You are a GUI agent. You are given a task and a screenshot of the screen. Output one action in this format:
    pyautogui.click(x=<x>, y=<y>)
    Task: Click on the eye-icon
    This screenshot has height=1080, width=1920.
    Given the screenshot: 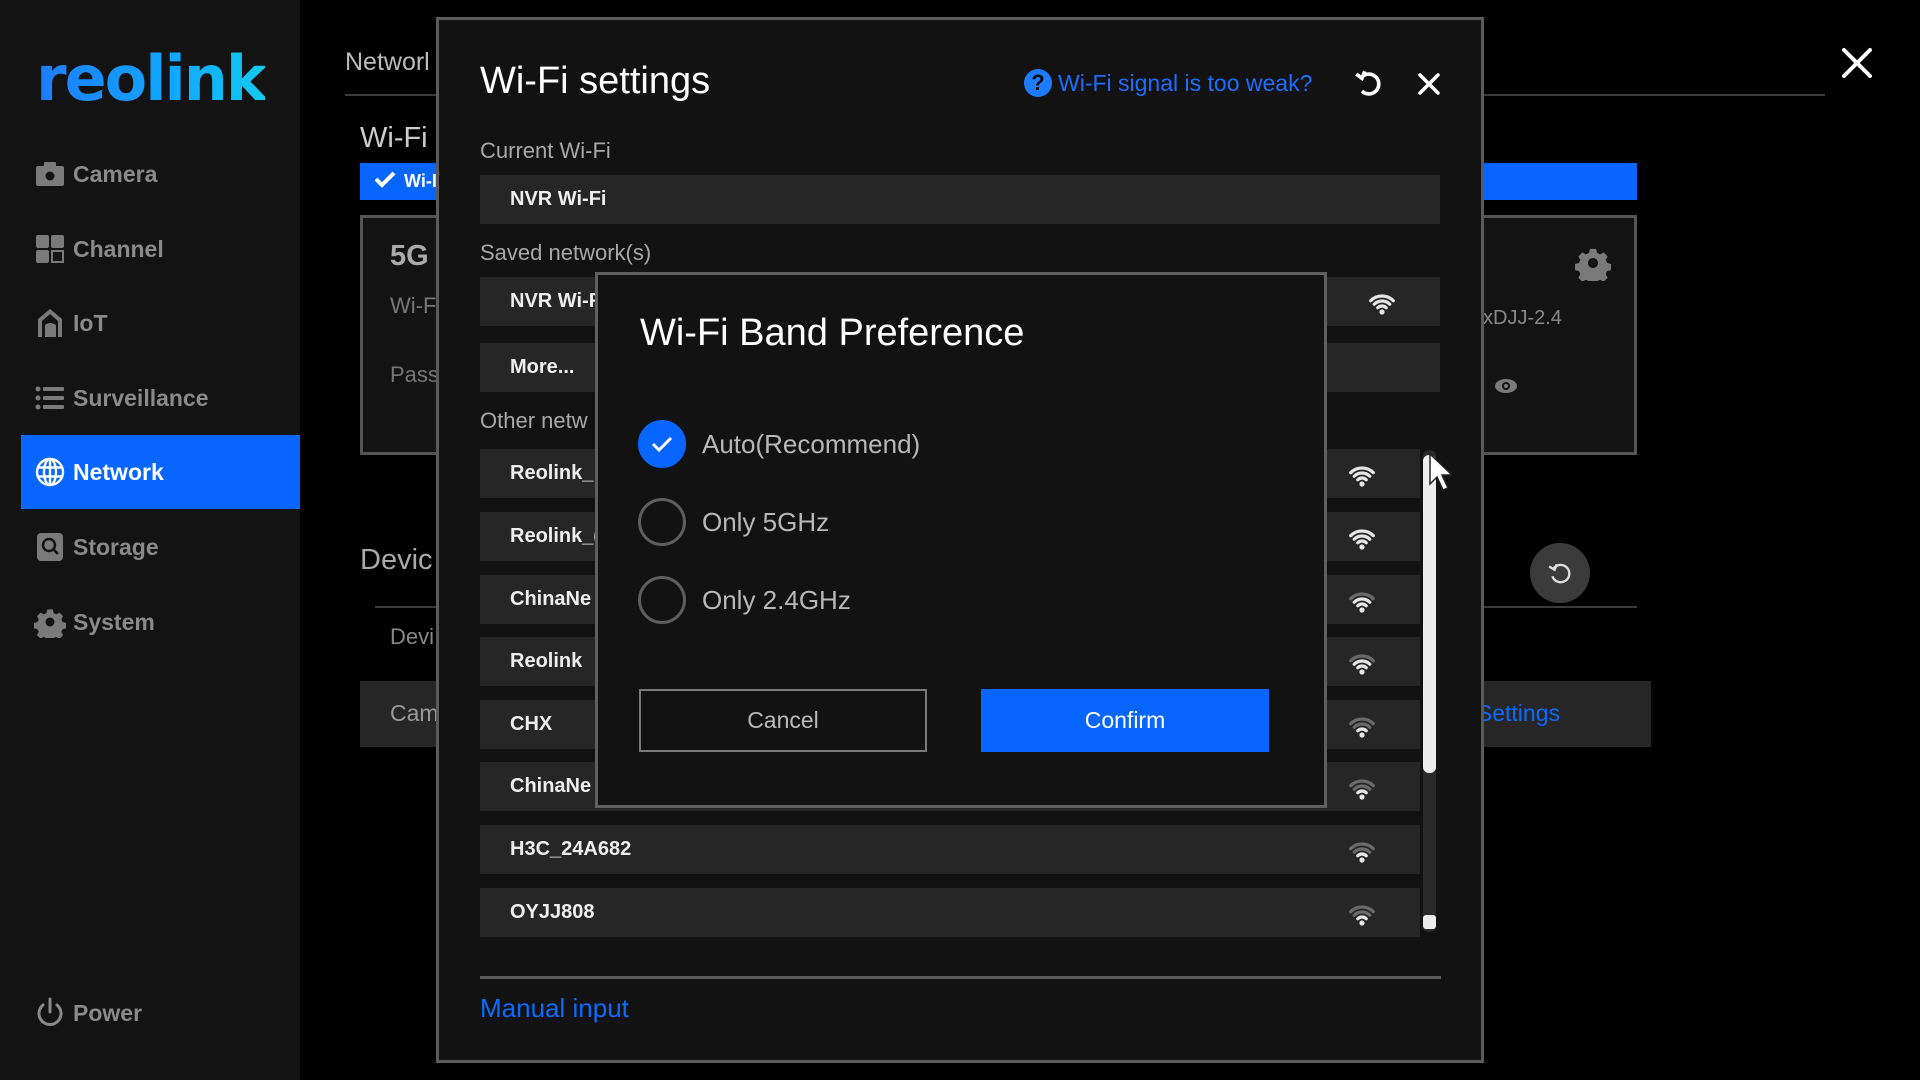 What is the action you would take?
    pyautogui.click(x=1506, y=386)
    